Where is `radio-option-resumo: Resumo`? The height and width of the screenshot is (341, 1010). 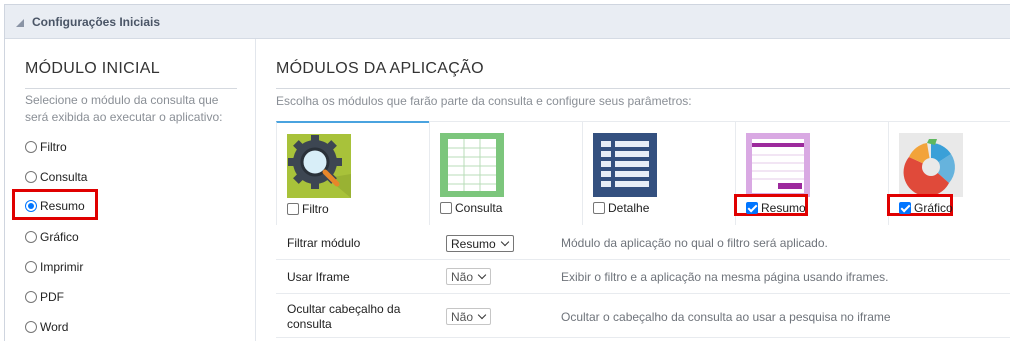 radio-option-resumo: Resumo is located at coordinates (55, 206).